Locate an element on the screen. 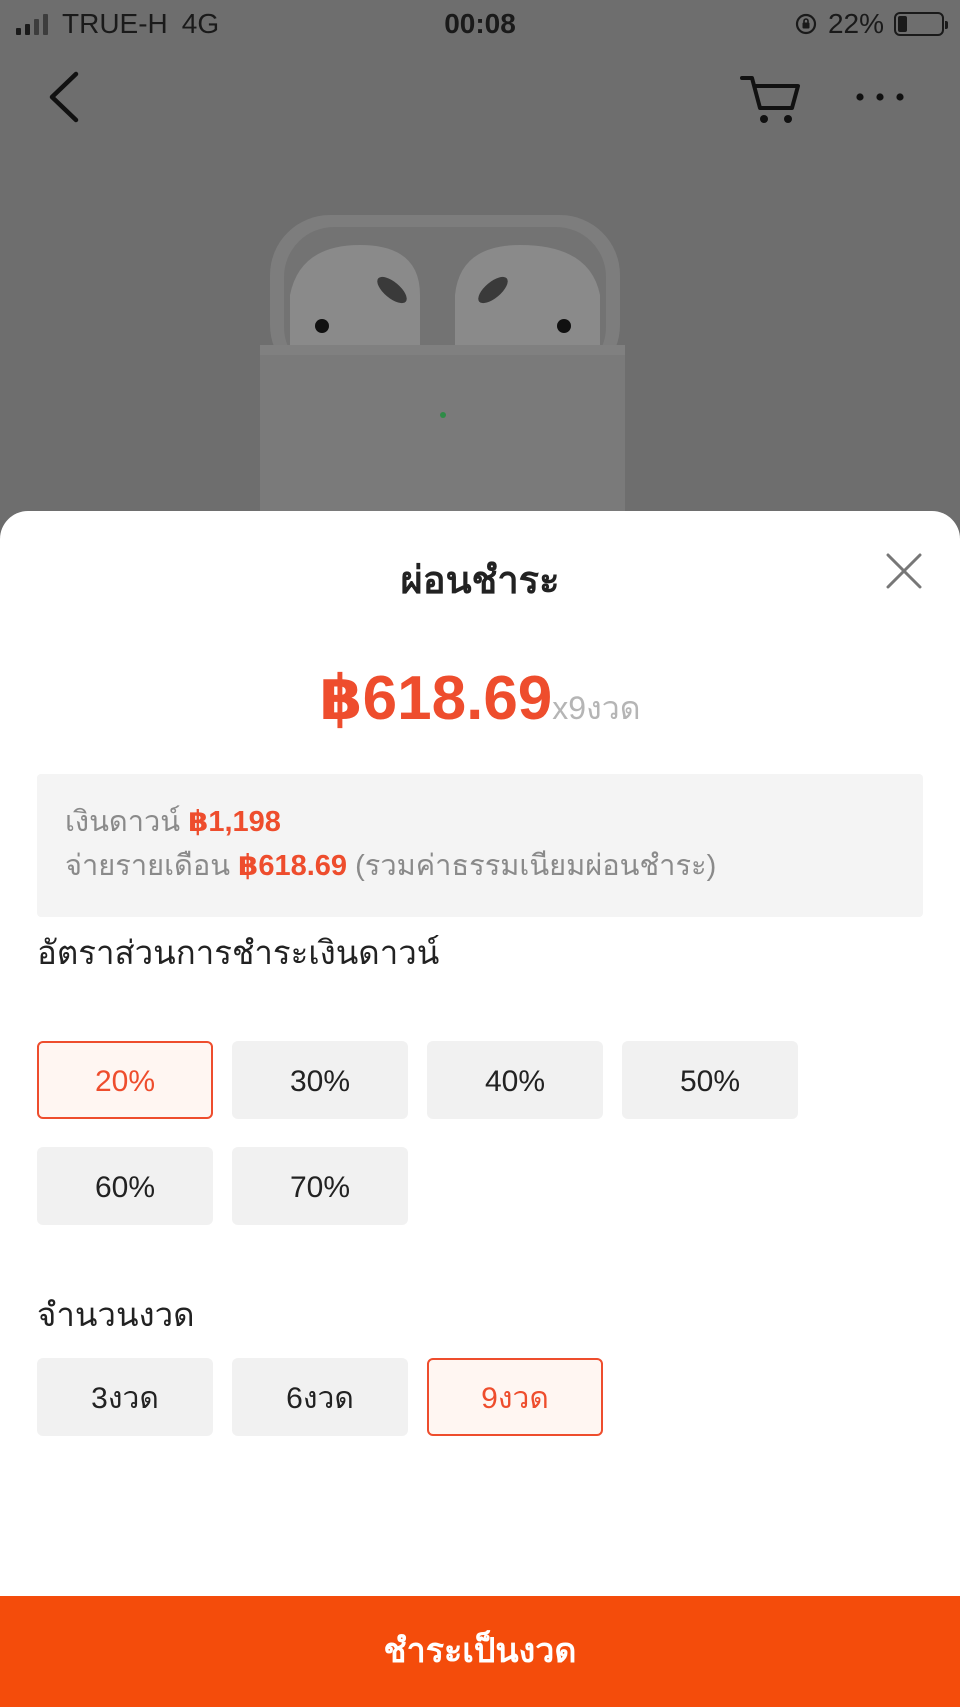  close-icon is located at coordinates (904, 571).